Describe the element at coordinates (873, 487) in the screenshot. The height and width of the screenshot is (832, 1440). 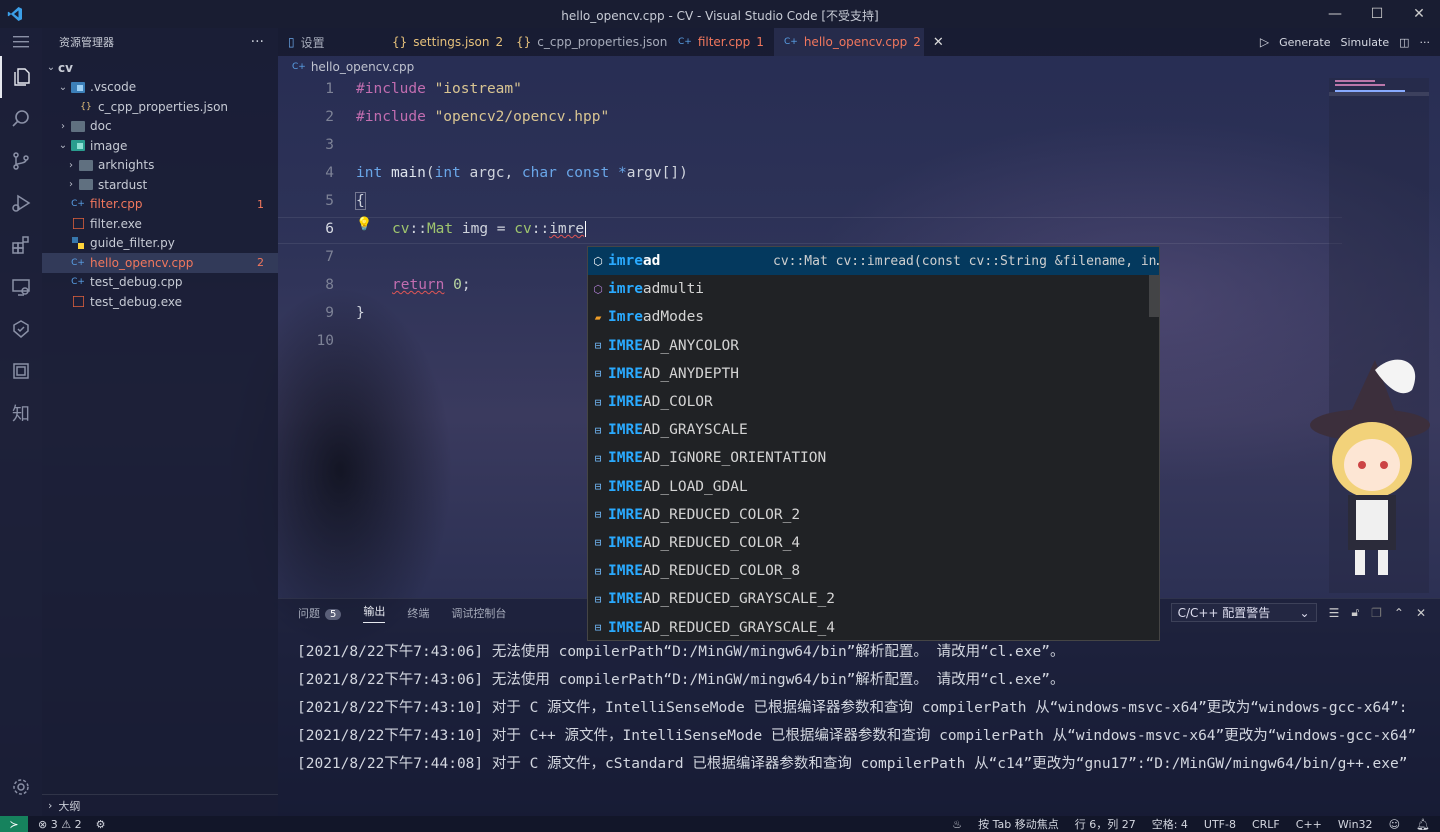
I see `suggestion-item: ⊟ IMREAD_LOAD_GDAL` at that location.